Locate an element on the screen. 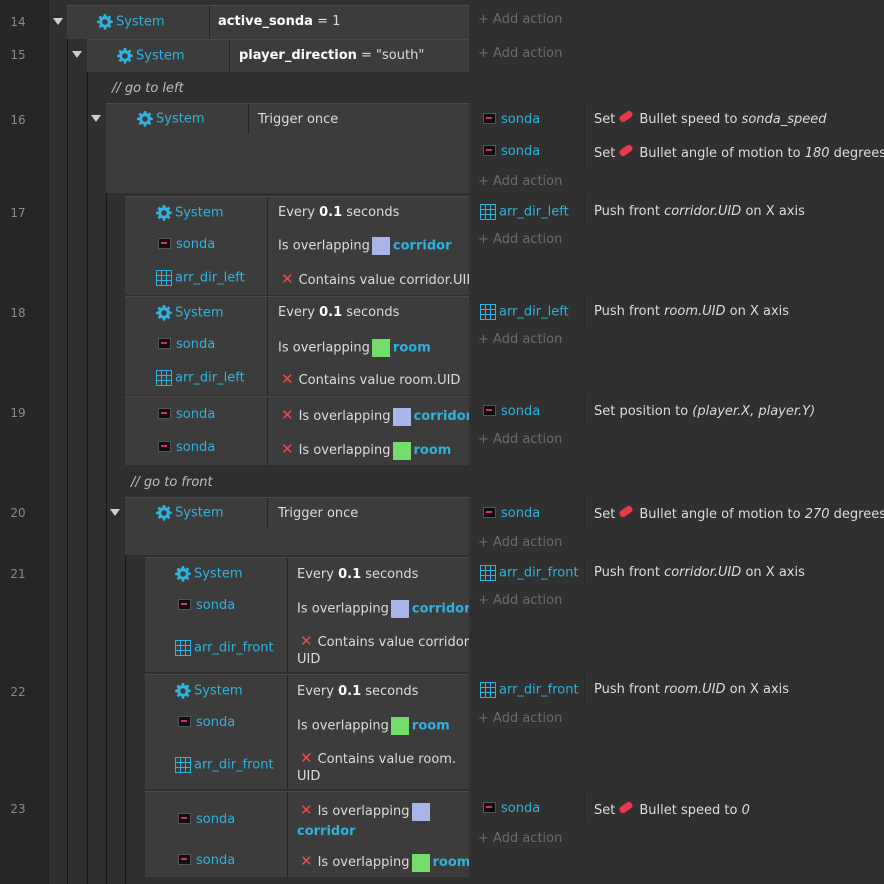 The image size is (884, 884). array-grid-icon is located at coordinates (183, 765).